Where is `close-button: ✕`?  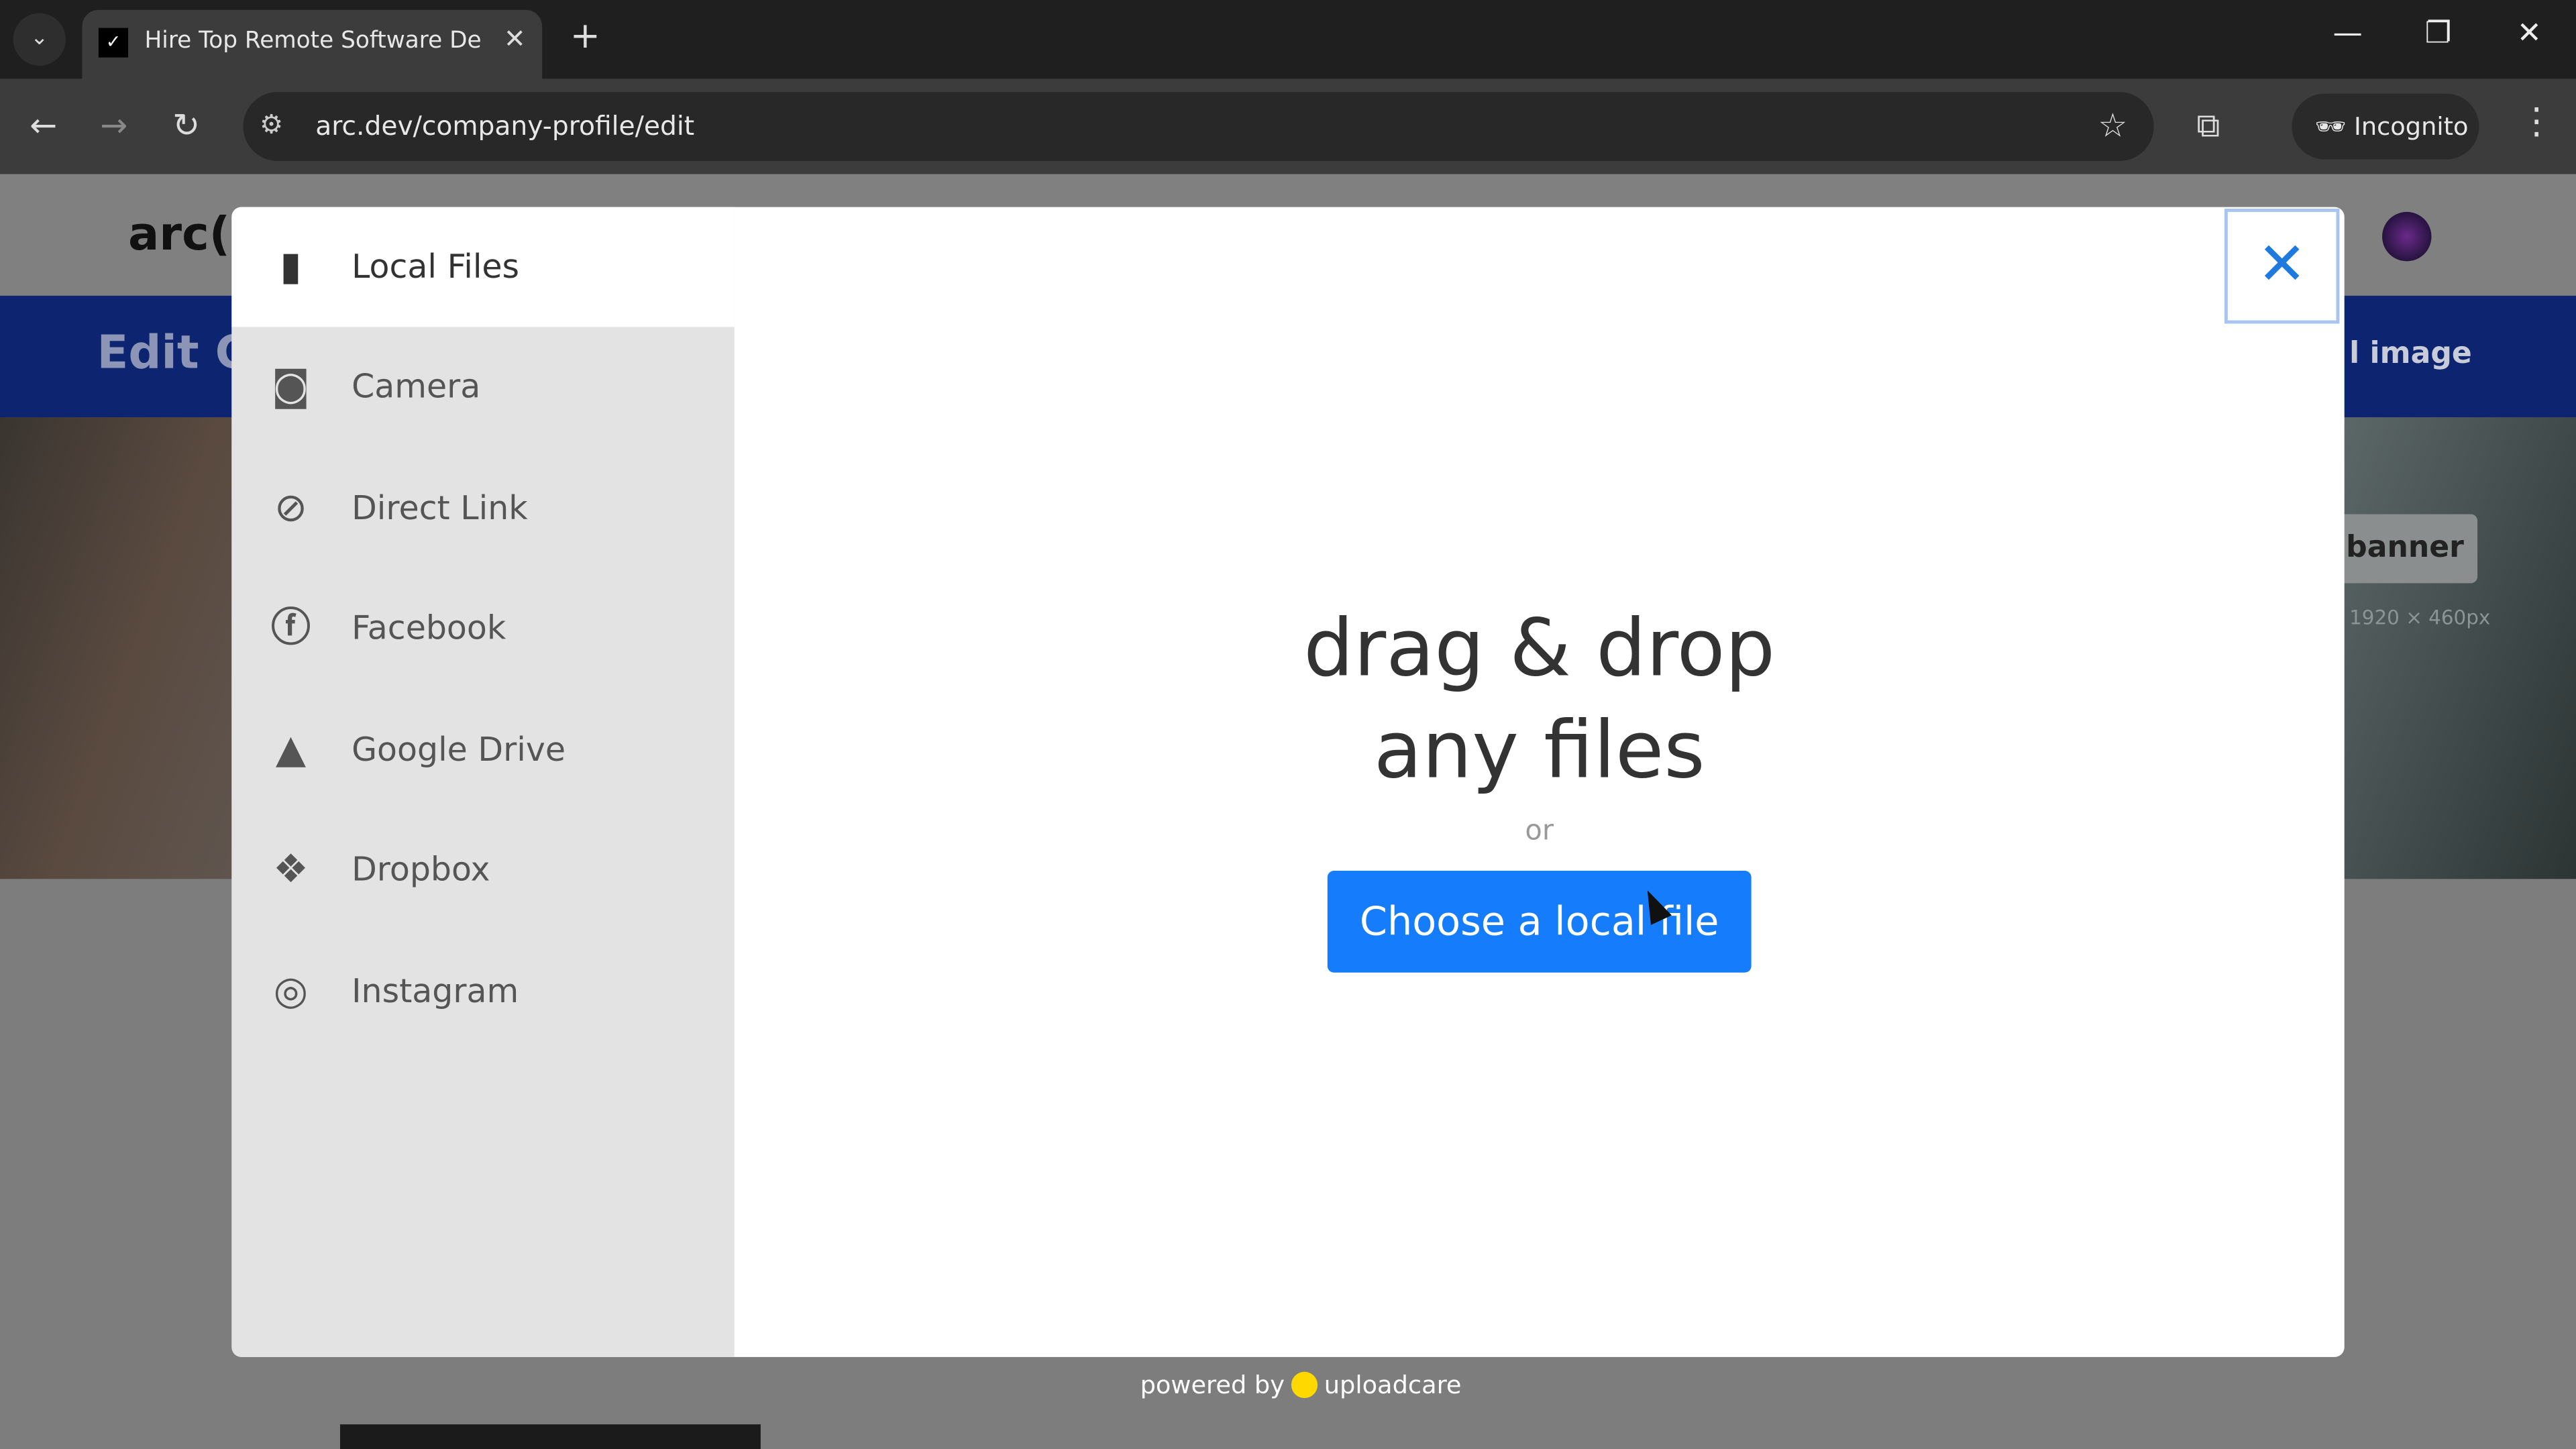 close-button: ✕ is located at coordinates (2282, 266).